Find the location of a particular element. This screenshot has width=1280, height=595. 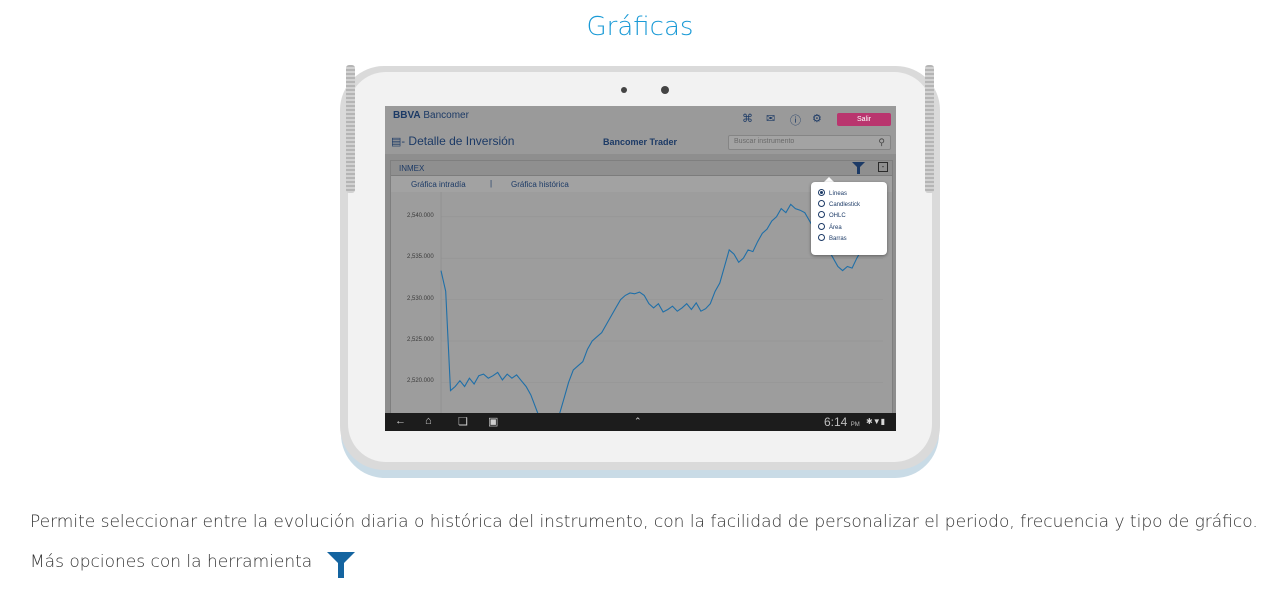

description-line-2: Más opciones con la herramienta is located at coordinates (171, 562).